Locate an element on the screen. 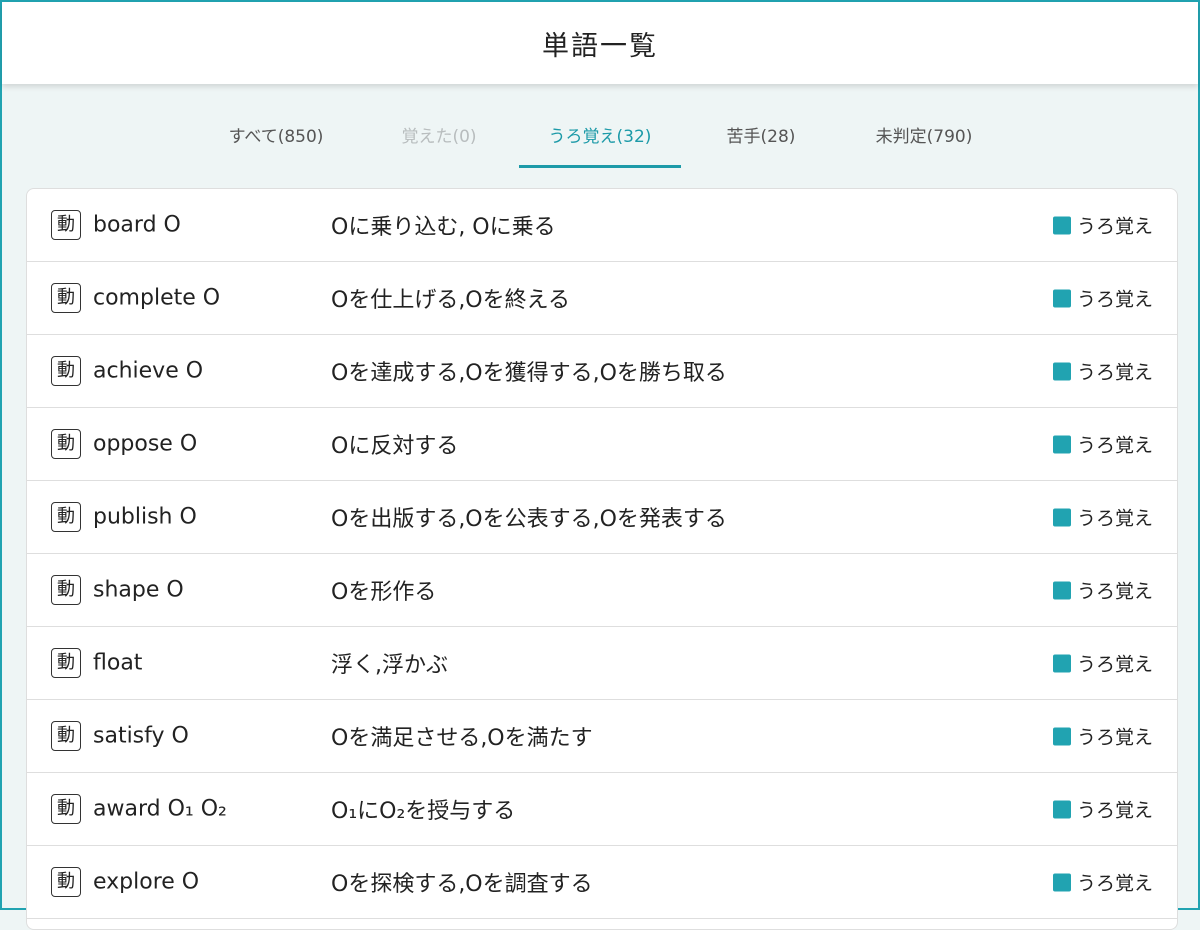 Image resolution: width=1200 pixels, height=930 pixels. word-text: publish O is located at coordinates (145, 517).